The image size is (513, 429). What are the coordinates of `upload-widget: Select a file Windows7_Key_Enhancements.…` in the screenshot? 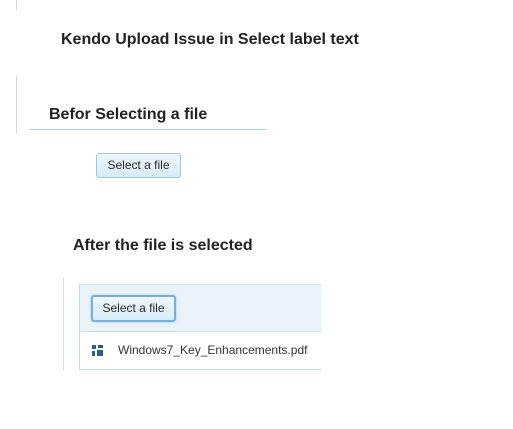 It's located at (200, 327).